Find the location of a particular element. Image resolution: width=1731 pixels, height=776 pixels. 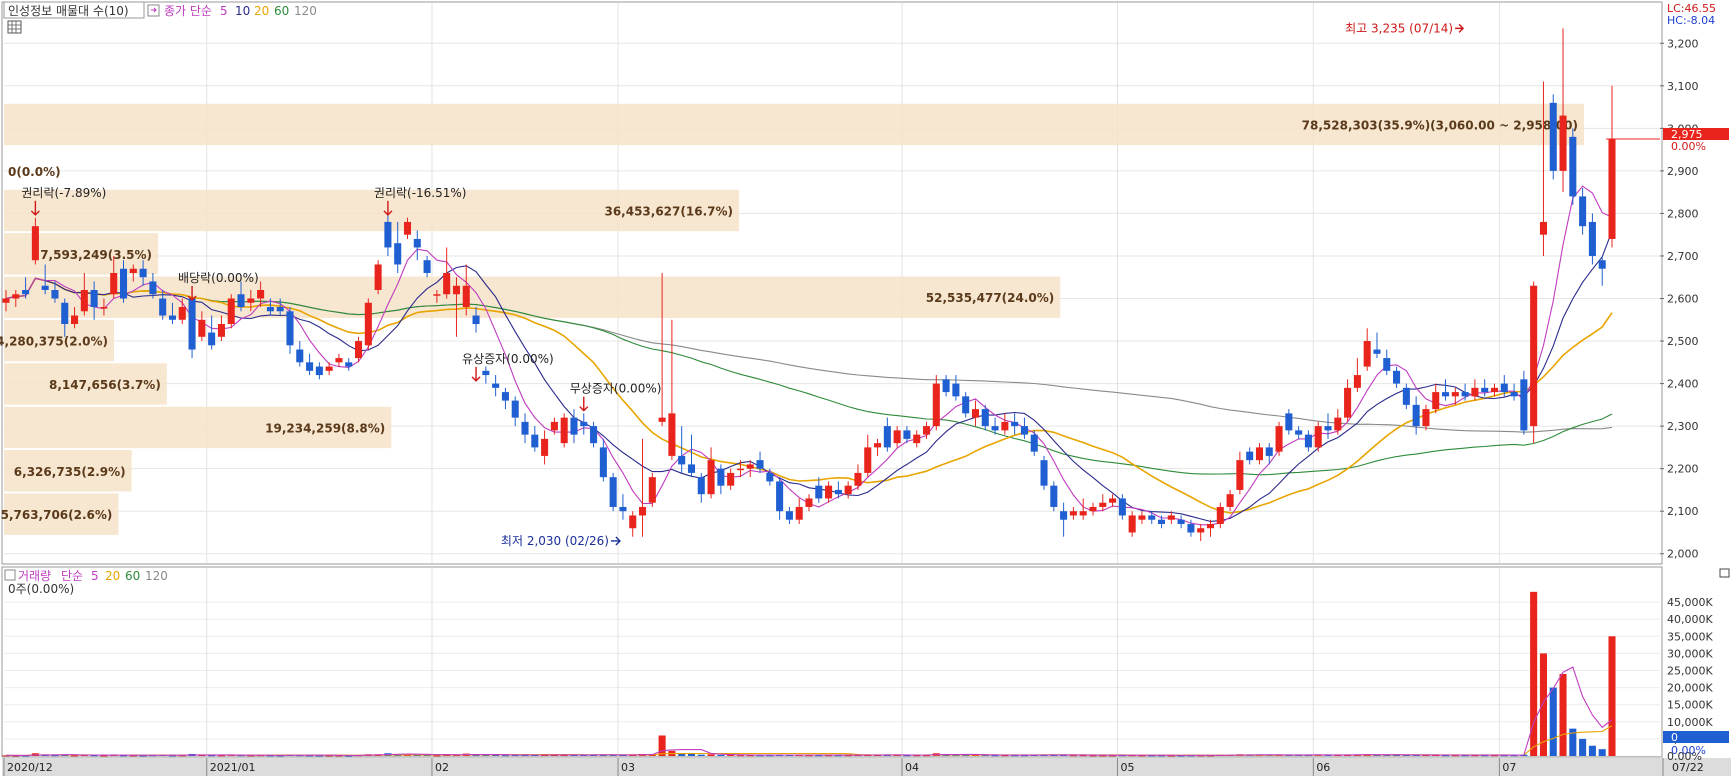

date-label: 05 is located at coordinates (1127, 767).